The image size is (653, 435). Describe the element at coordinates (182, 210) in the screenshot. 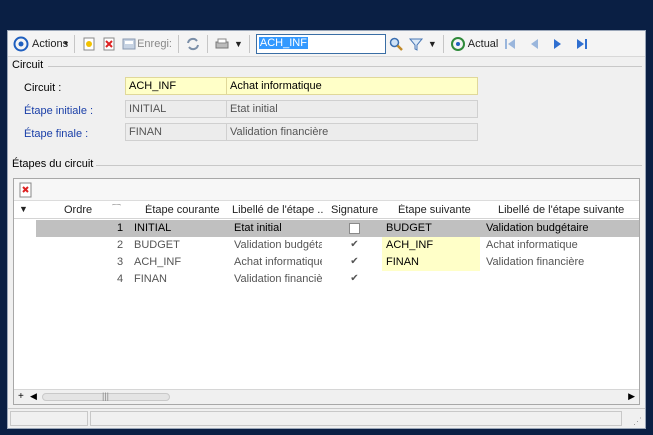

I see `column-header-current-step: Étape courante` at that location.